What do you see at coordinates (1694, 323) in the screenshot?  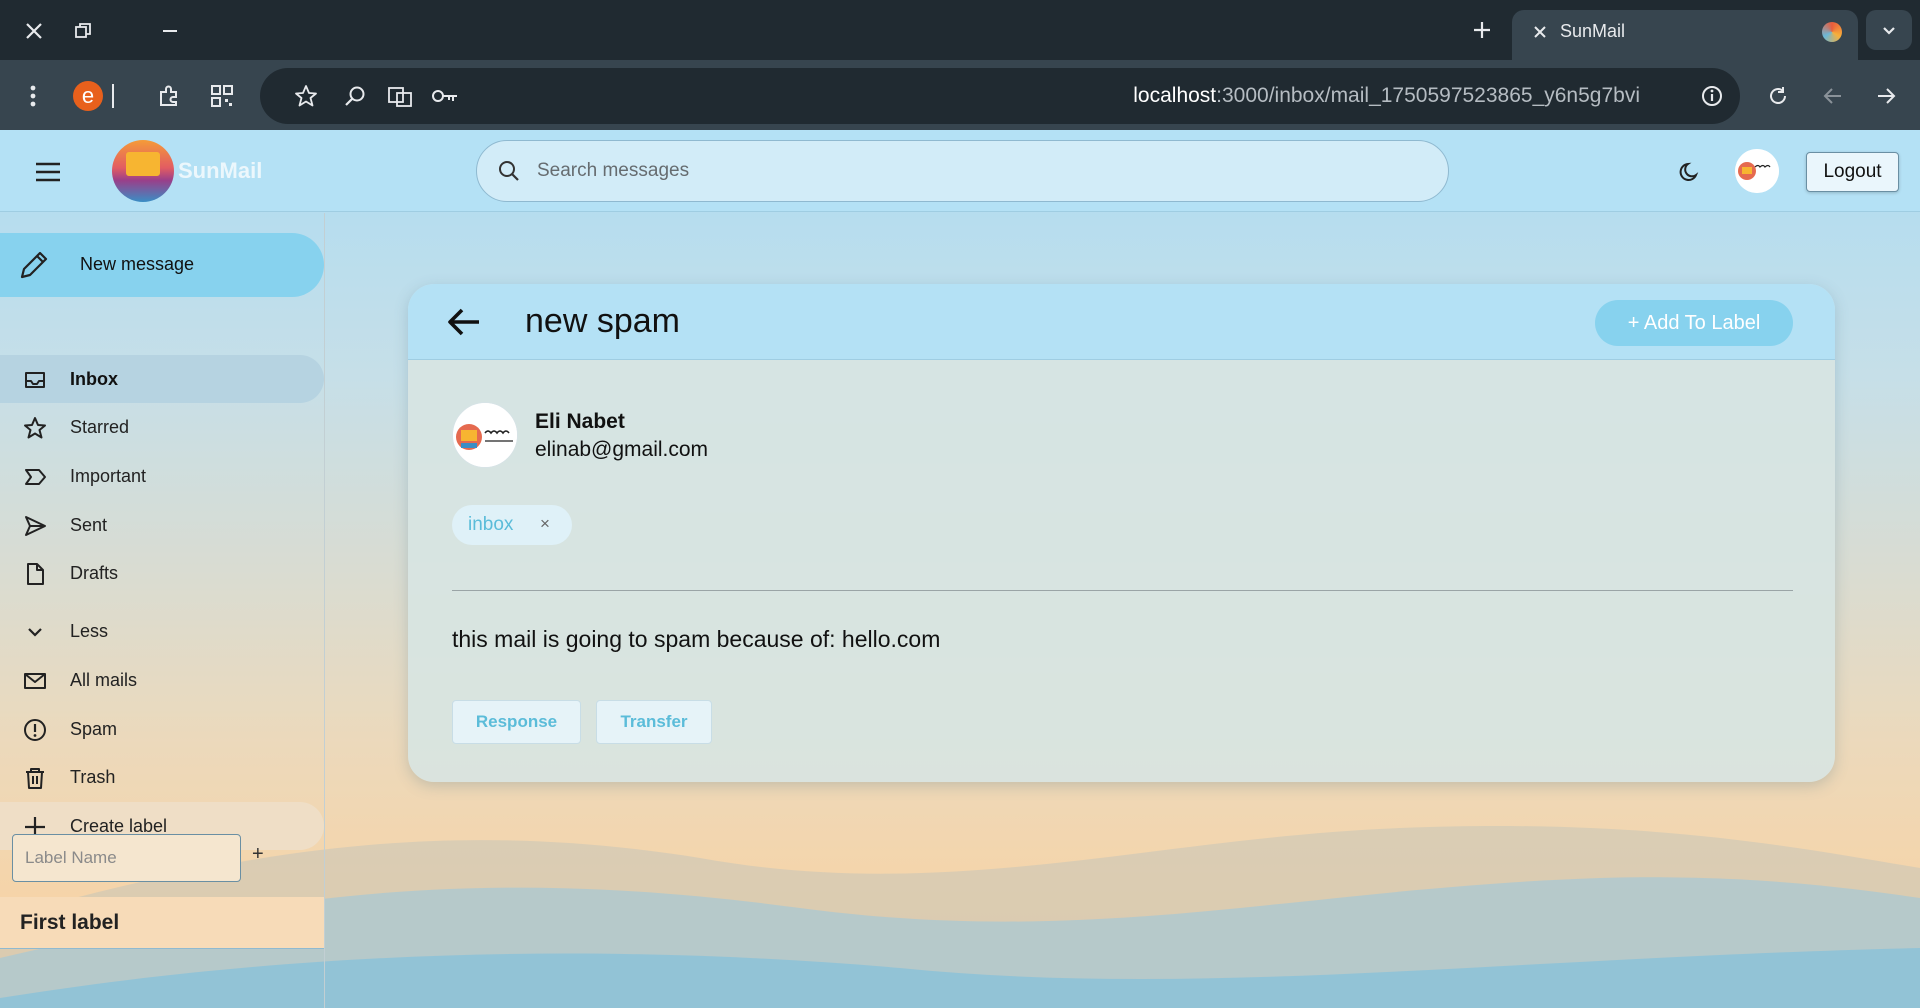 I see `add-to-label-button: + Add To Label` at bounding box center [1694, 323].